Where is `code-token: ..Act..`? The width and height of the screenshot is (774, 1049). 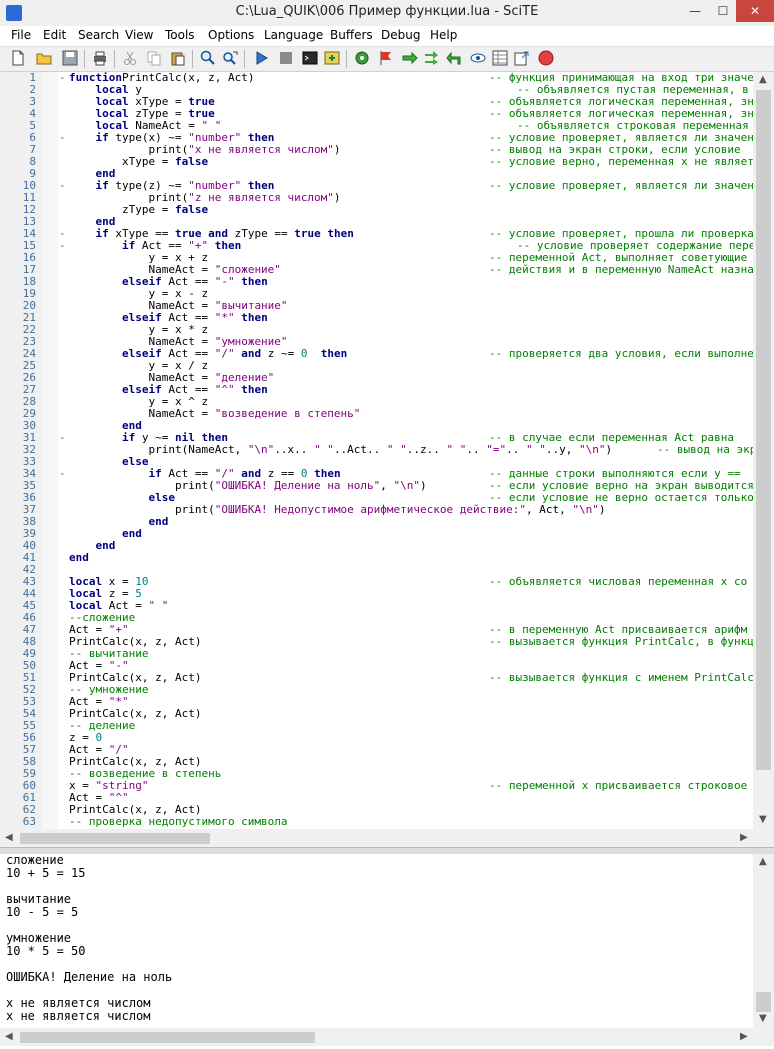 code-token: ..Act.. is located at coordinates (360, 449).